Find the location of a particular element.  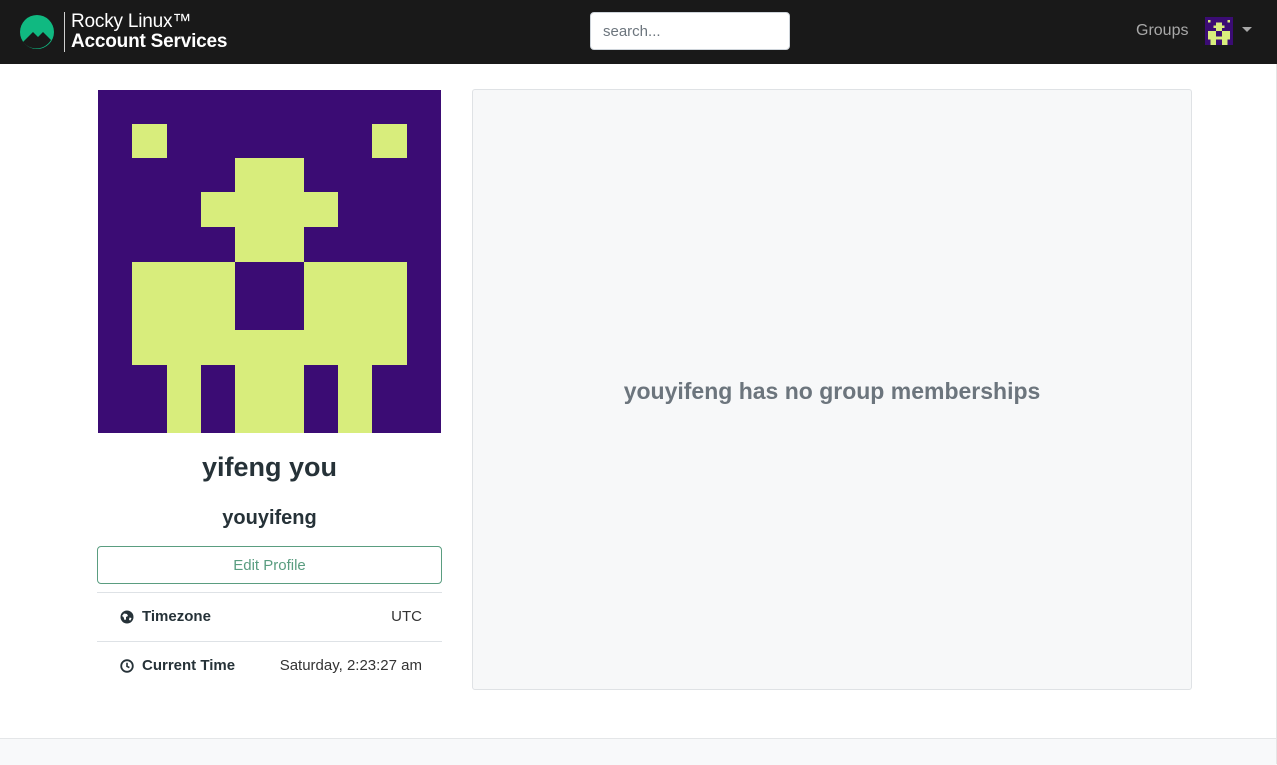

rocky-linux-logo-icon is located at coordinates (37, 32).